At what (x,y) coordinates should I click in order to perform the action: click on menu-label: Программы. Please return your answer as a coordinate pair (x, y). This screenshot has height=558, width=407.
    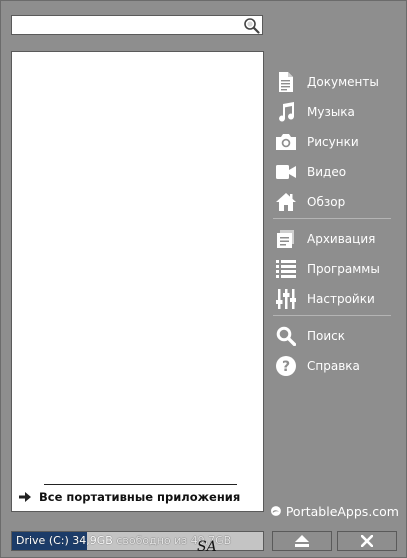
    Looking at the image, I should click on (343, 269).